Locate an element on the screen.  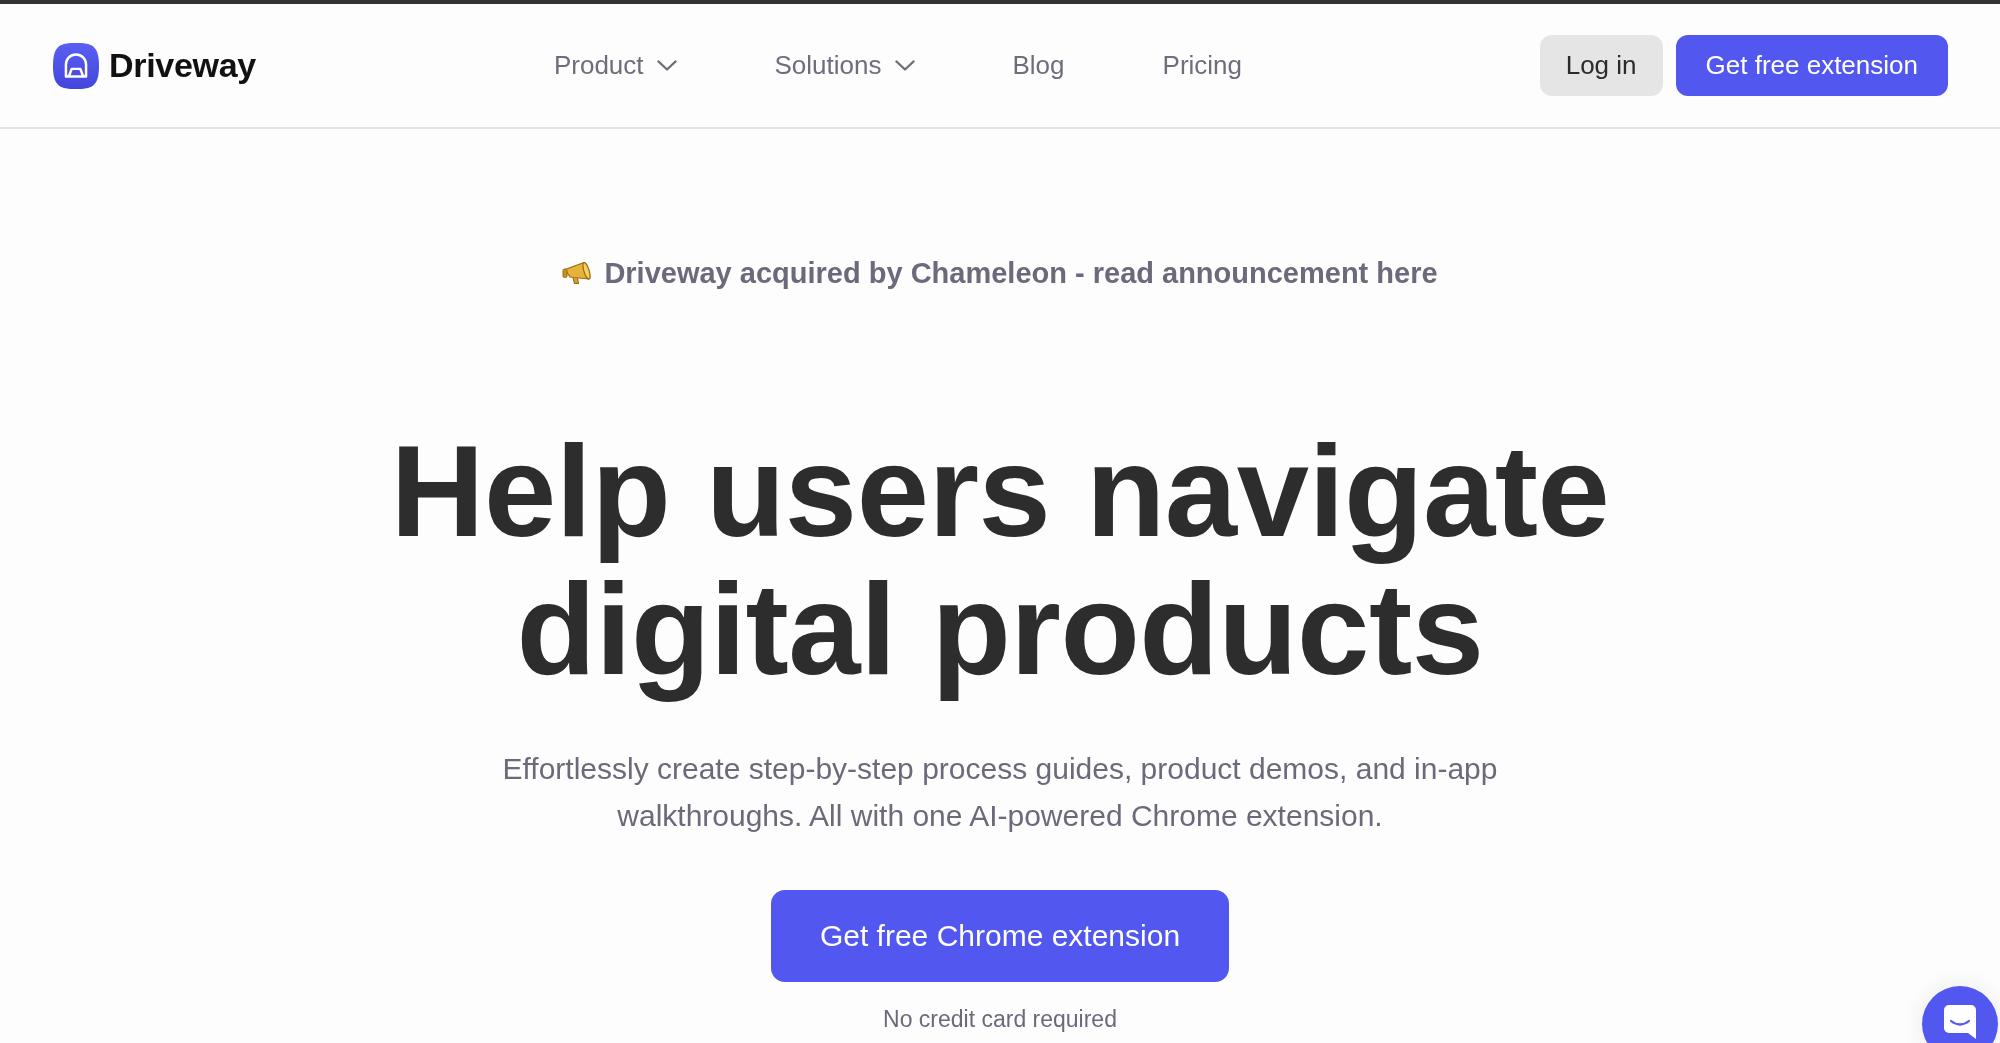
hero-subtitle: Effortlessly create step-by-step process guides, product demos, and in-app walkthroughs. All with one AI-powered Chrome extension. is located at coordinates (1000, 792).